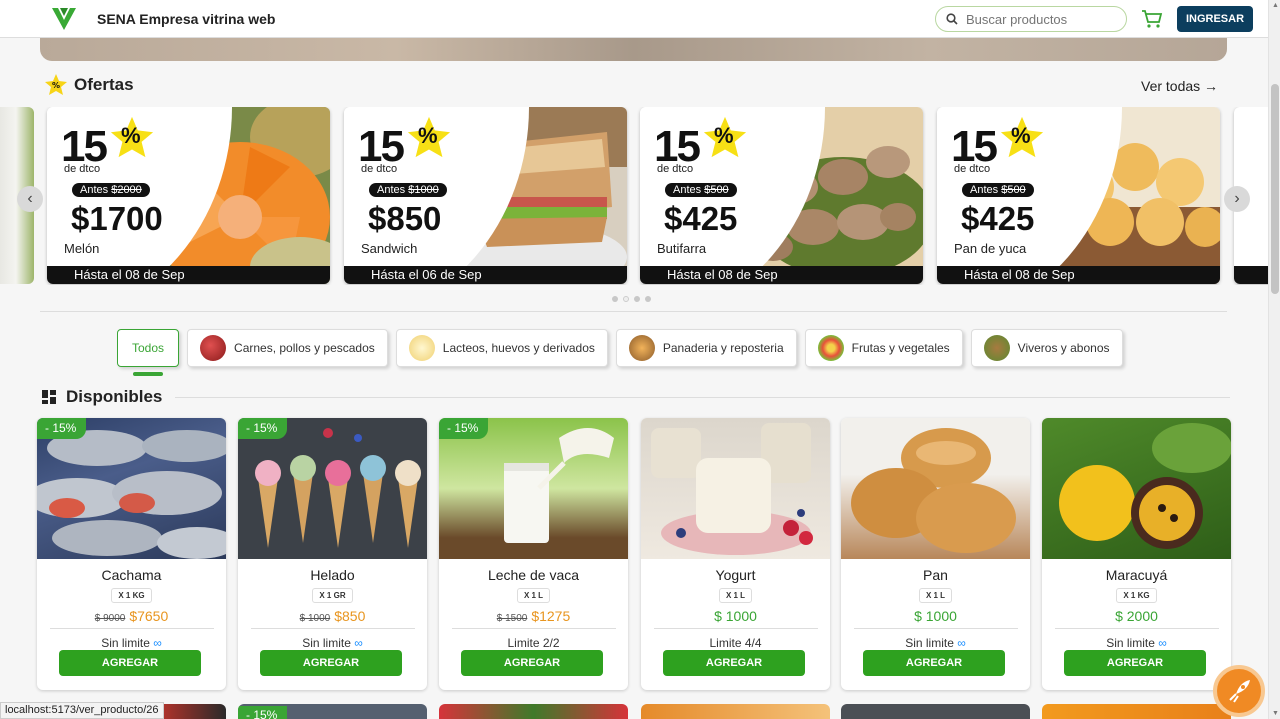 Image resolution: width=1280 pixels, height=719 pixels. What do you see at coordinates (287, 348) in the screenshot?
I see `category-carnes: Carnes, pollos y pescados` at bounding box center [287, 348].